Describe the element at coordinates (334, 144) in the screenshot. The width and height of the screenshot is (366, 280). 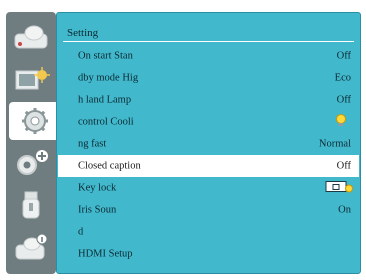
I see `row-value: Normal` at that location.